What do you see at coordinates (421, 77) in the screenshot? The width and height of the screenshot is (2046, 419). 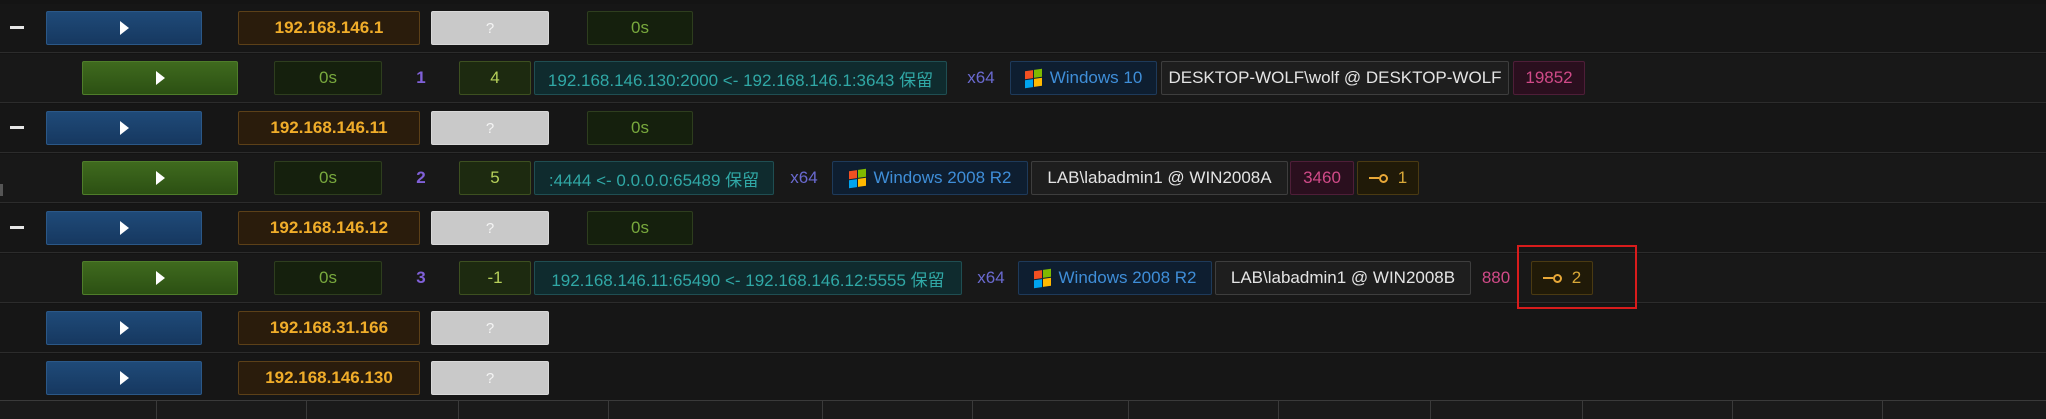 I see `session-id: 1` at bounding box center [421, 77].